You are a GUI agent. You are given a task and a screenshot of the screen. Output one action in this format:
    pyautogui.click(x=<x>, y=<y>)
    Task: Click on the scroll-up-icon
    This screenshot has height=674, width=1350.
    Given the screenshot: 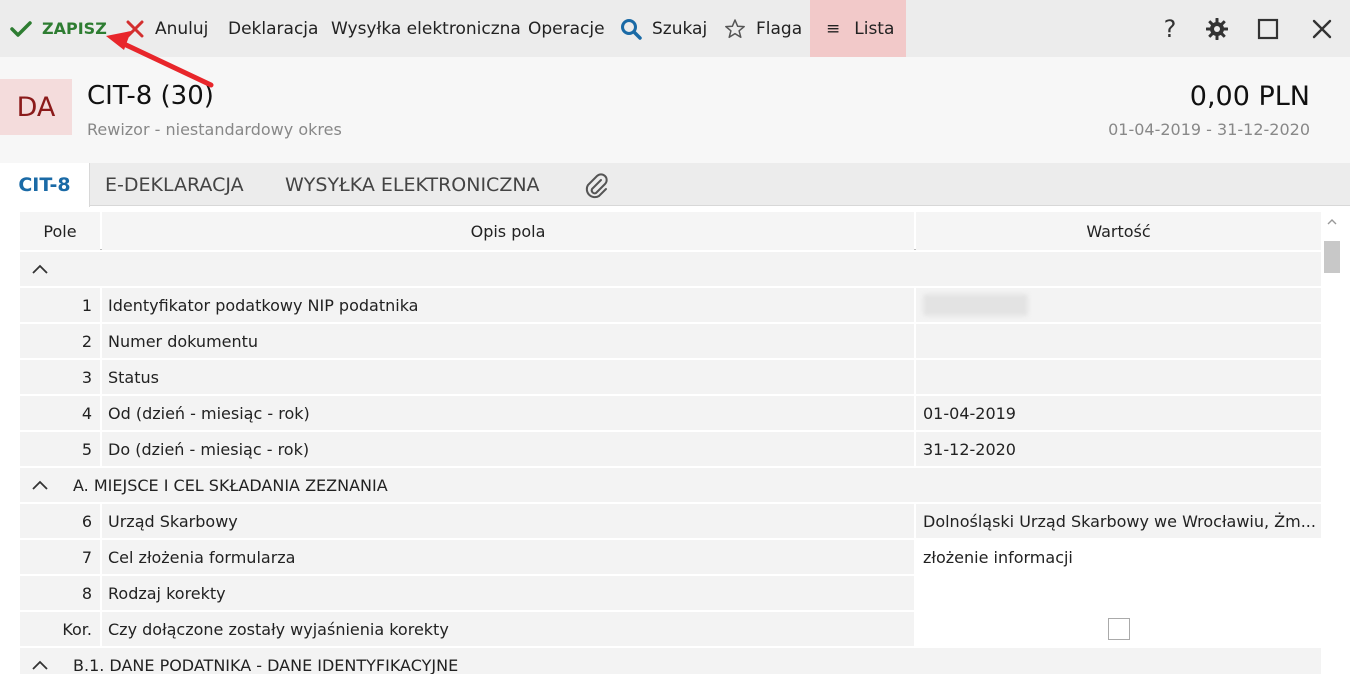 What is the action you would take?
    pyautogui.click(x=1332, y=221)
    